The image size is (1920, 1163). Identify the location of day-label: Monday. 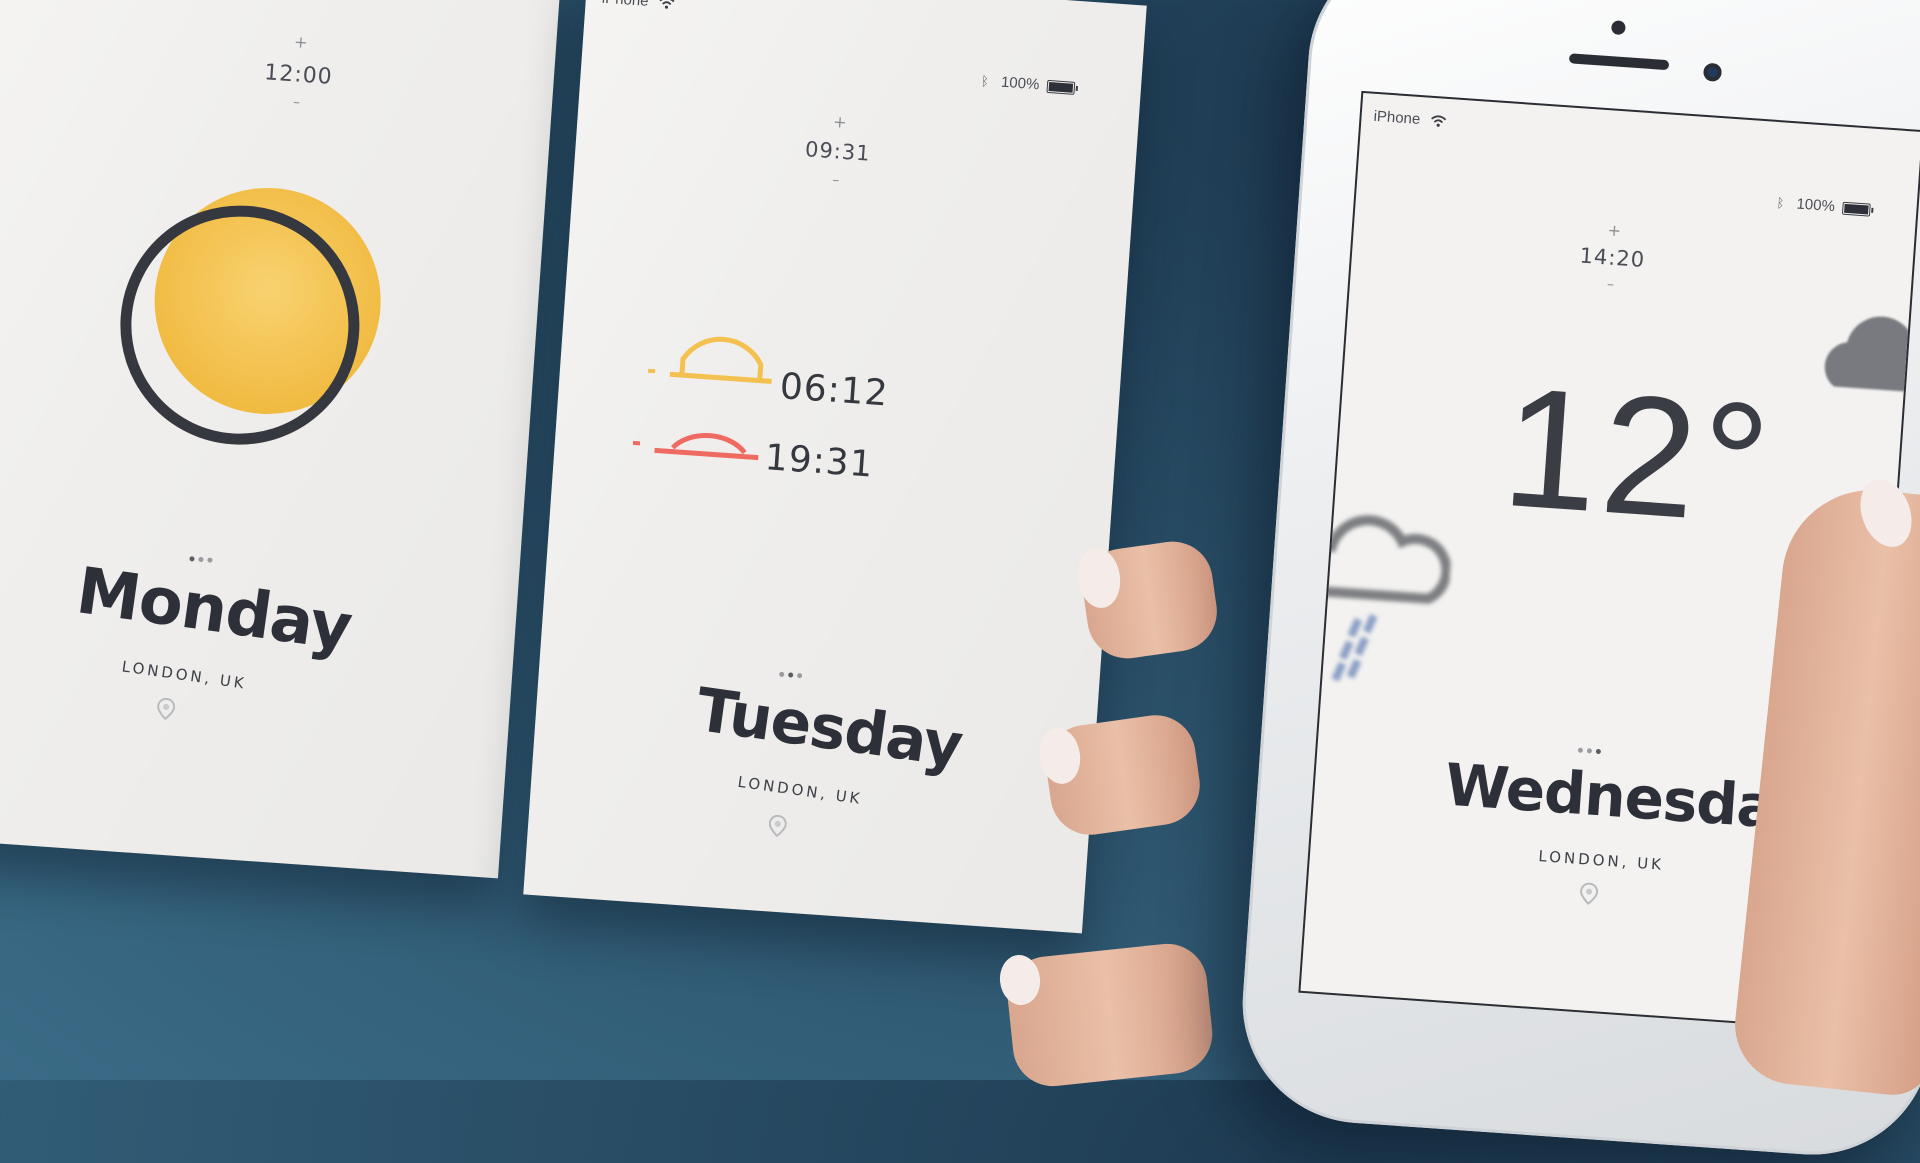
(214, 610).